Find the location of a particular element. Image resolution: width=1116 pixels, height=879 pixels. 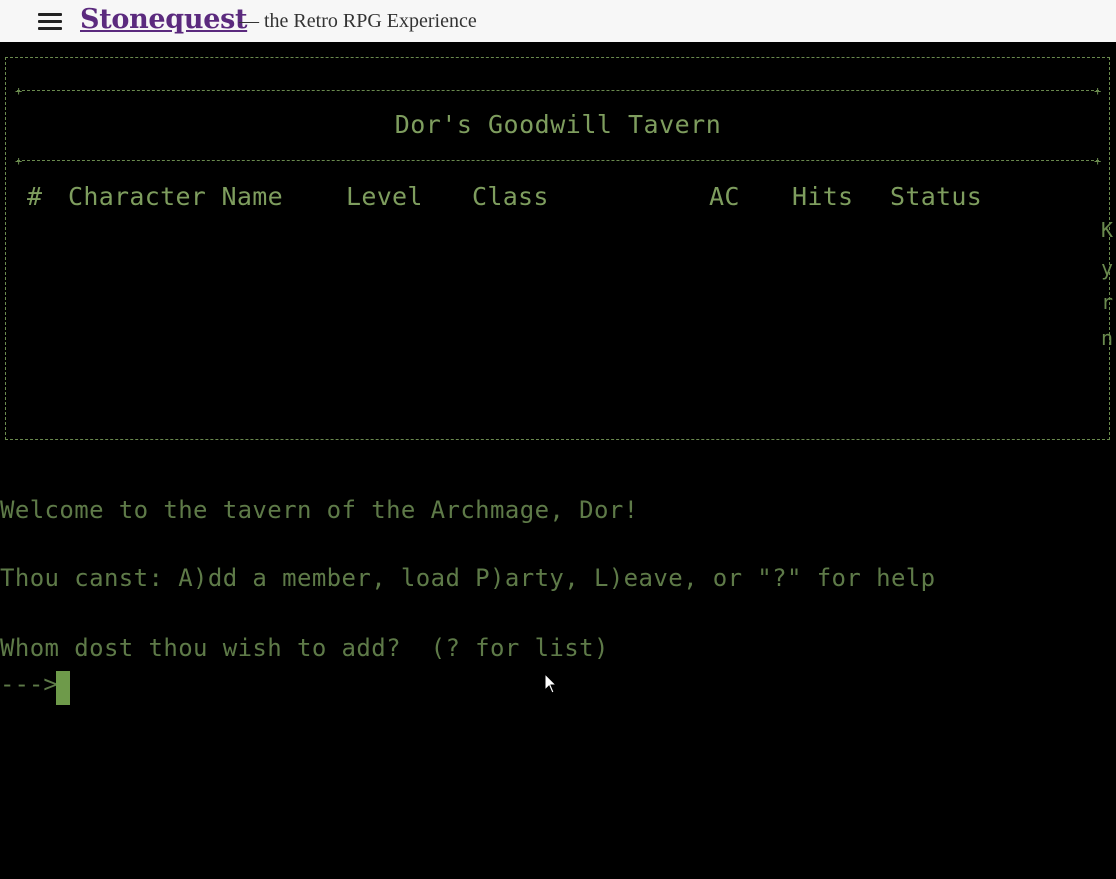

side-letter: K is located at coordinates (1107, 230).